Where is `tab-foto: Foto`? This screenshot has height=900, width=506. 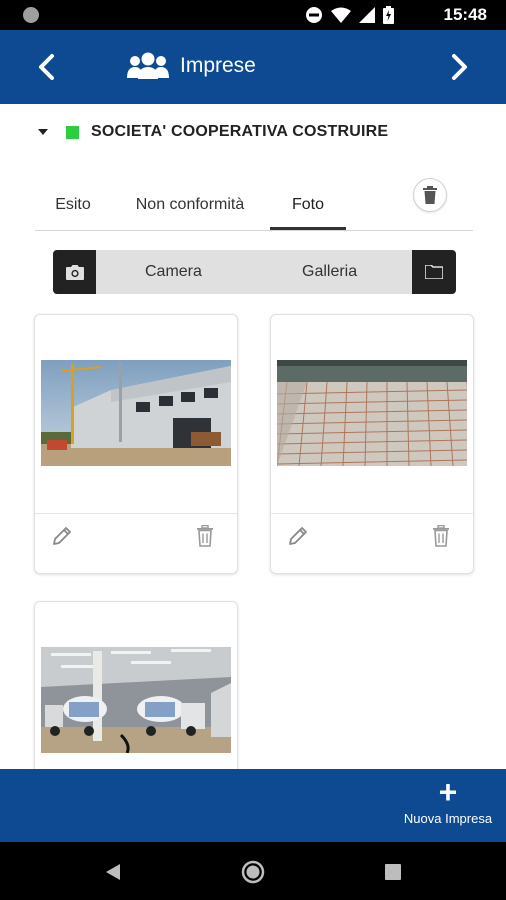 tab-foto: Foto is located at coordinates (308, 208).